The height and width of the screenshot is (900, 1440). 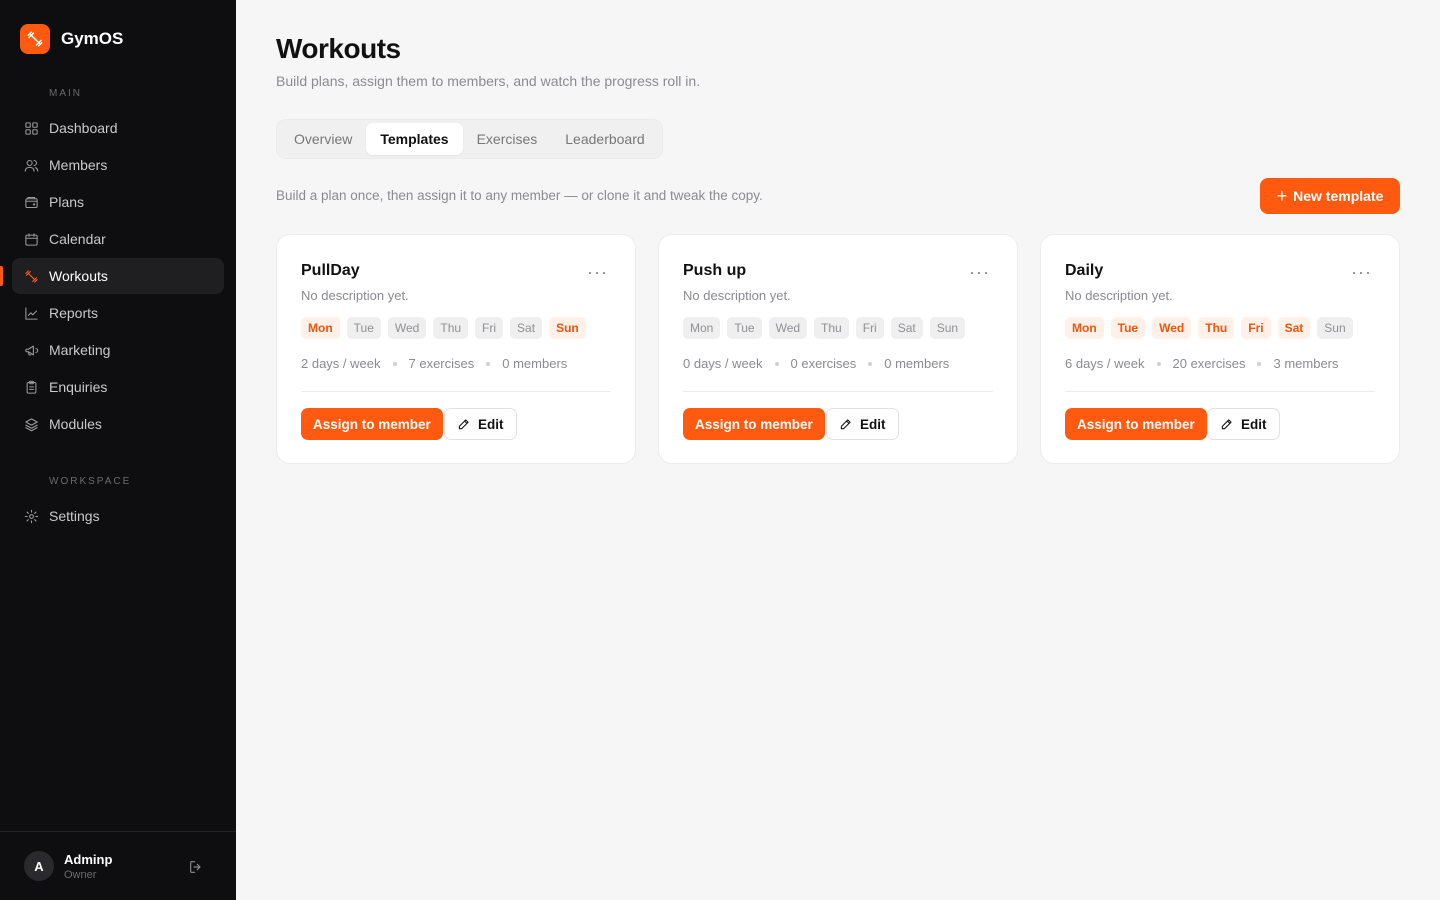 I want to click on sidebar-item-label: Plans, so click(x=67, y=202).